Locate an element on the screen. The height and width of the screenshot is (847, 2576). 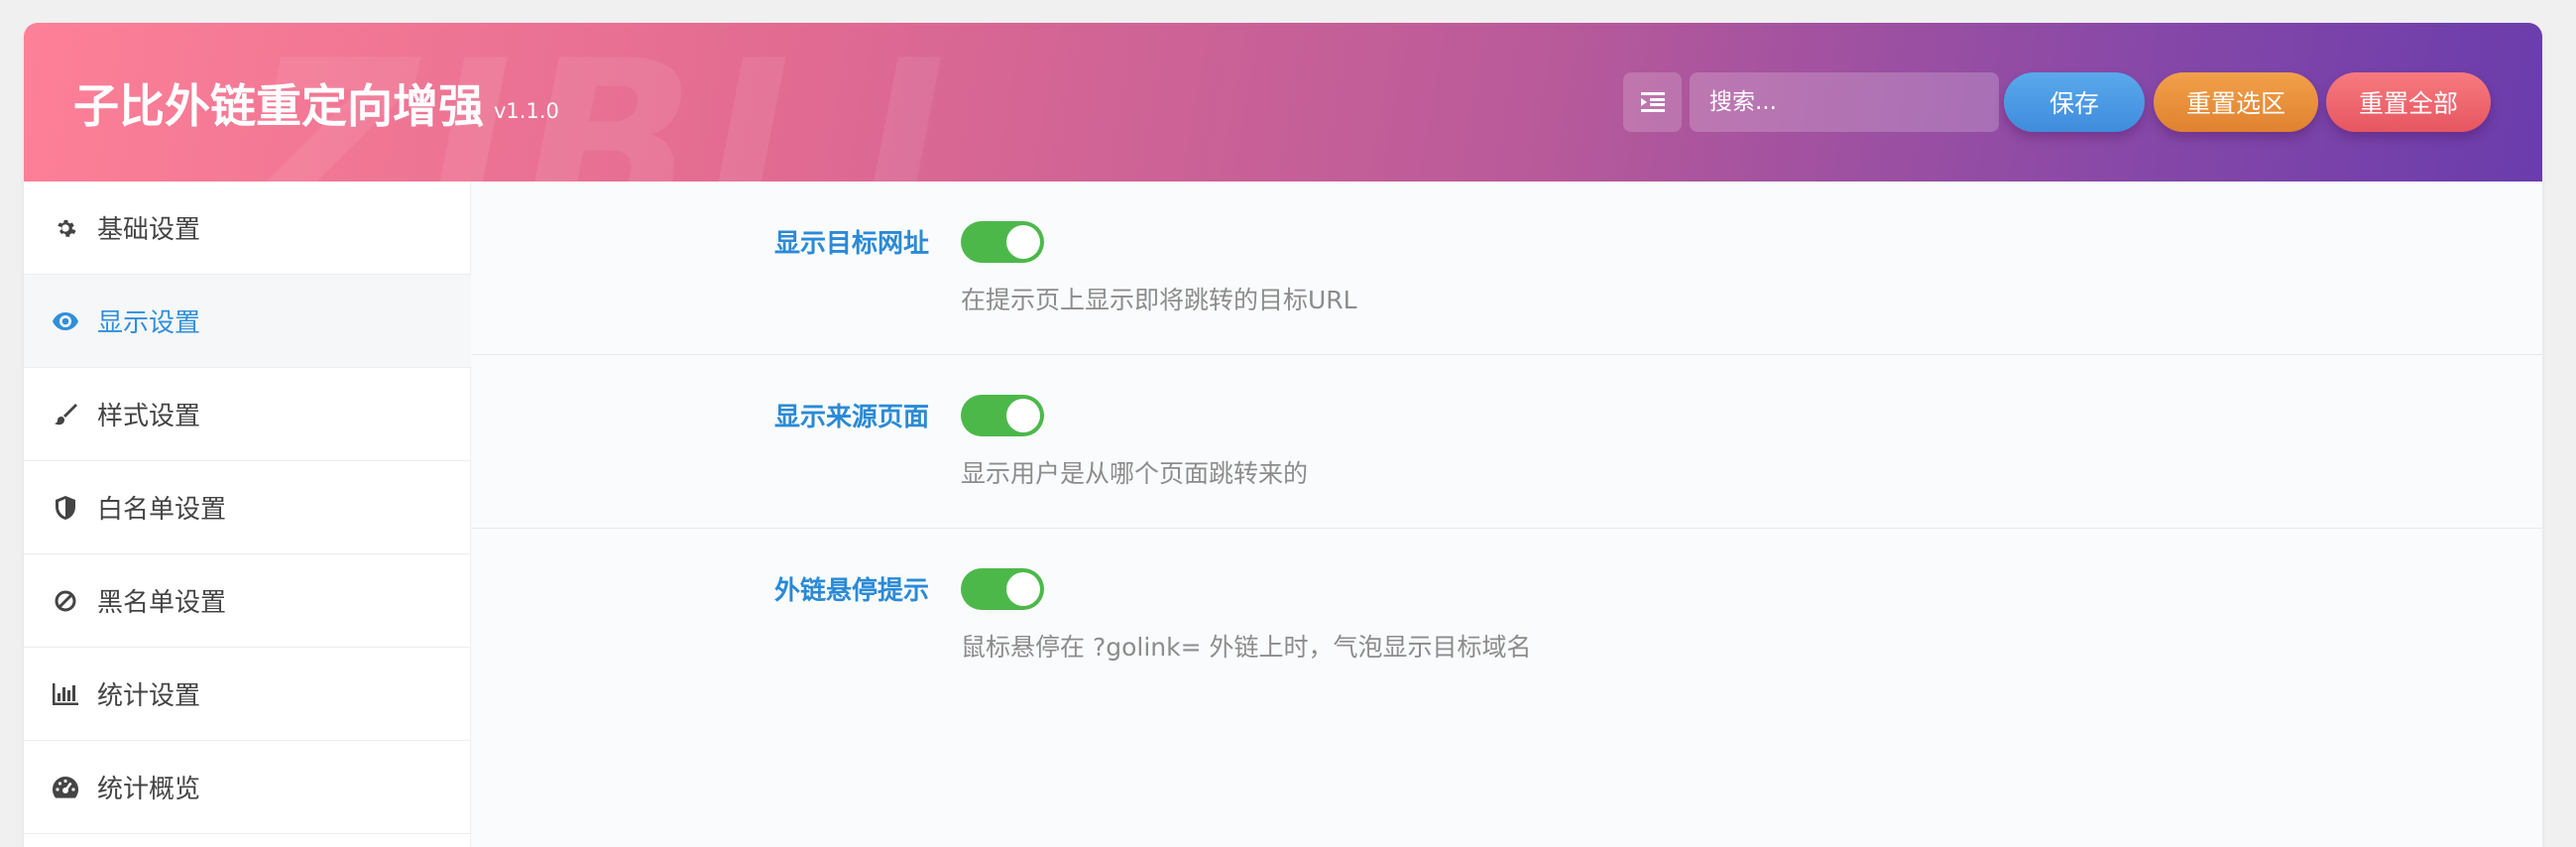
sidebar-item-whitelist: 白名单设置 is located at coordinates (248, 507).